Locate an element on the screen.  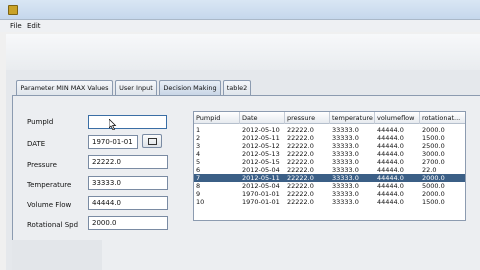
menu-file: File is located at coordinates (16, 26).